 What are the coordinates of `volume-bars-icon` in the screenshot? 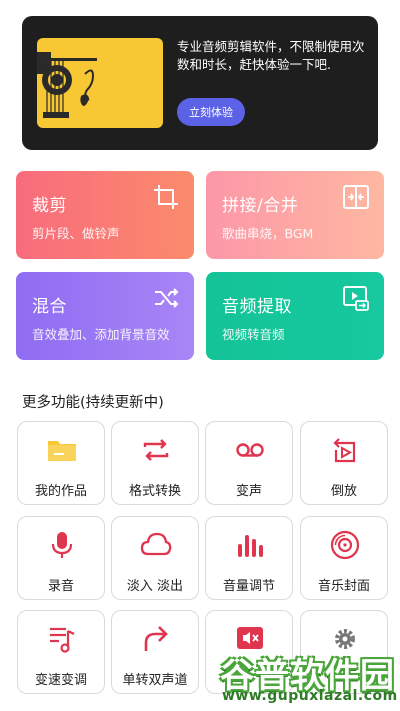 It's located at (250, 546).